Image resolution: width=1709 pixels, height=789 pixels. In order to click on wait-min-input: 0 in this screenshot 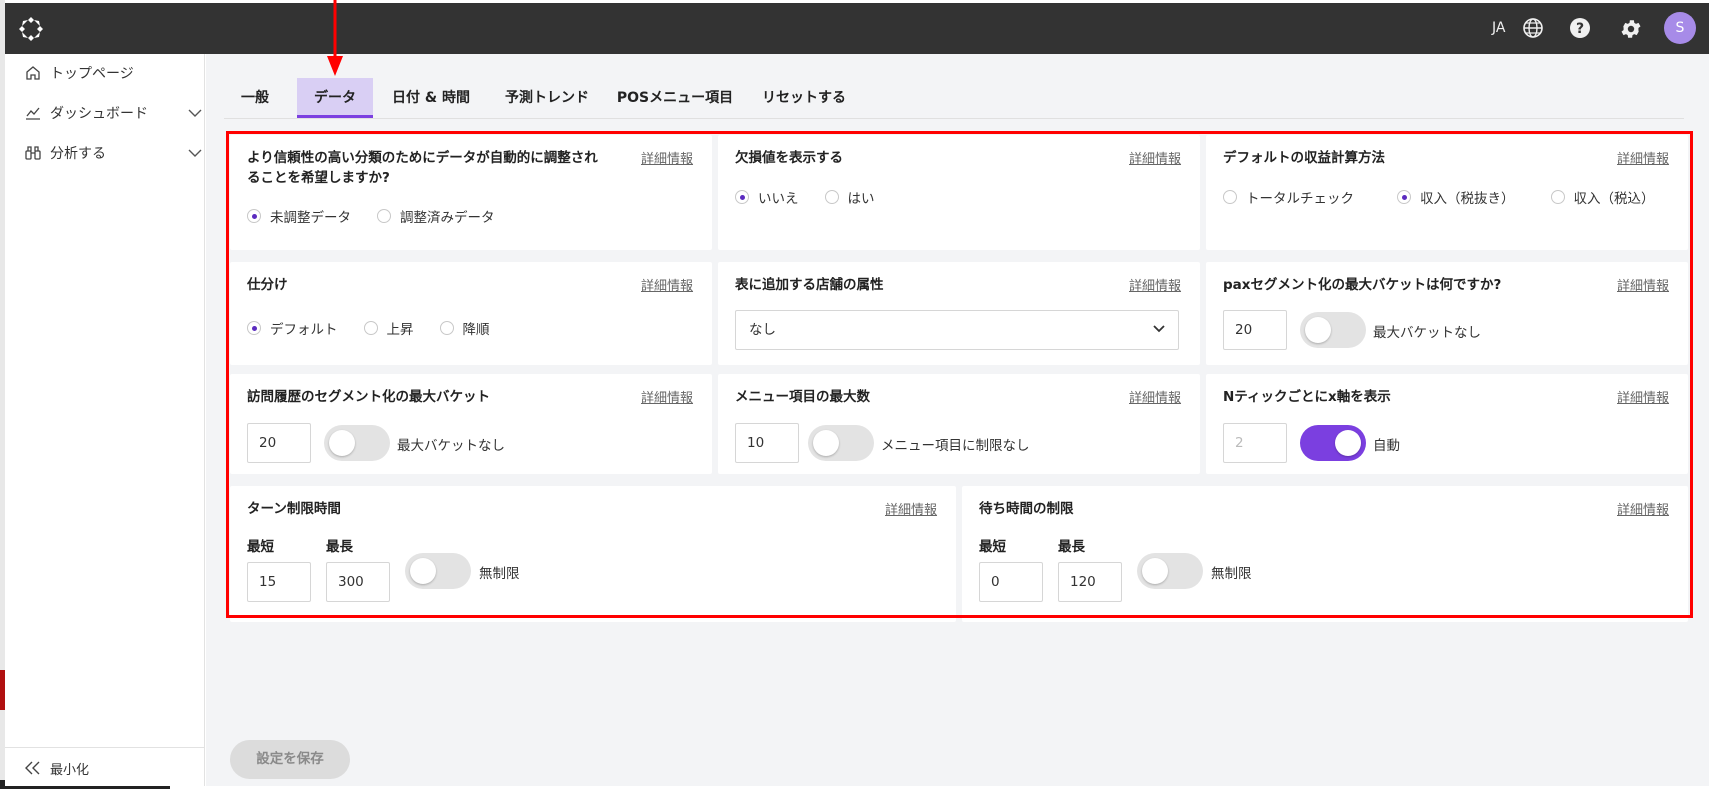, I will do `click(1011, 582)`.